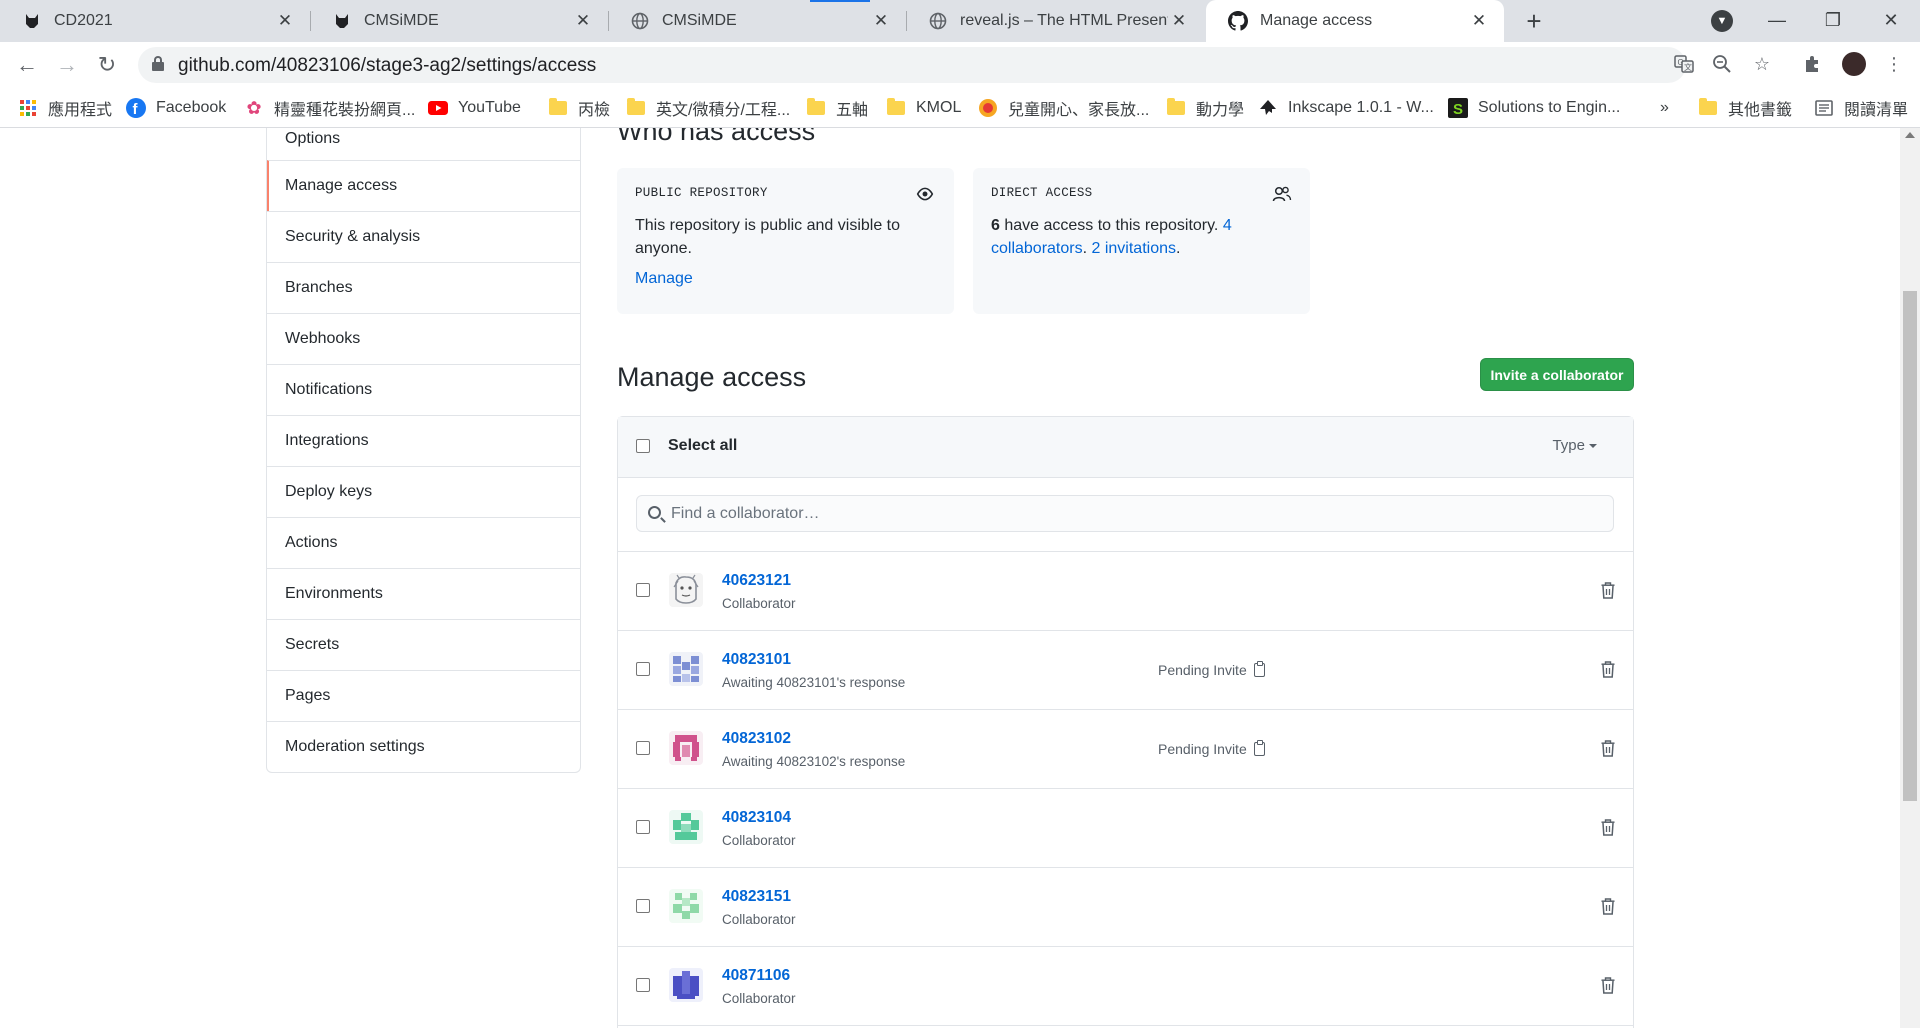 The image size is (1920, 1028). I want to click on bookmark-facebook: f Facebook, so click(176, 108).